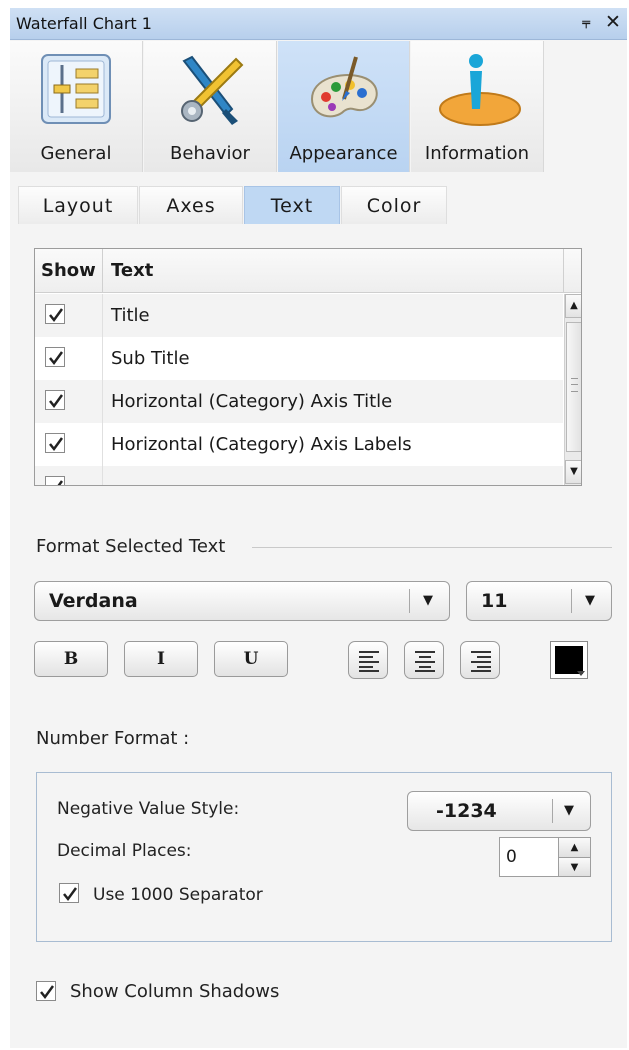  Describe the element at coordinates (466, 811) in the screenshot. I see `negative-value-value: -1234` at that location.